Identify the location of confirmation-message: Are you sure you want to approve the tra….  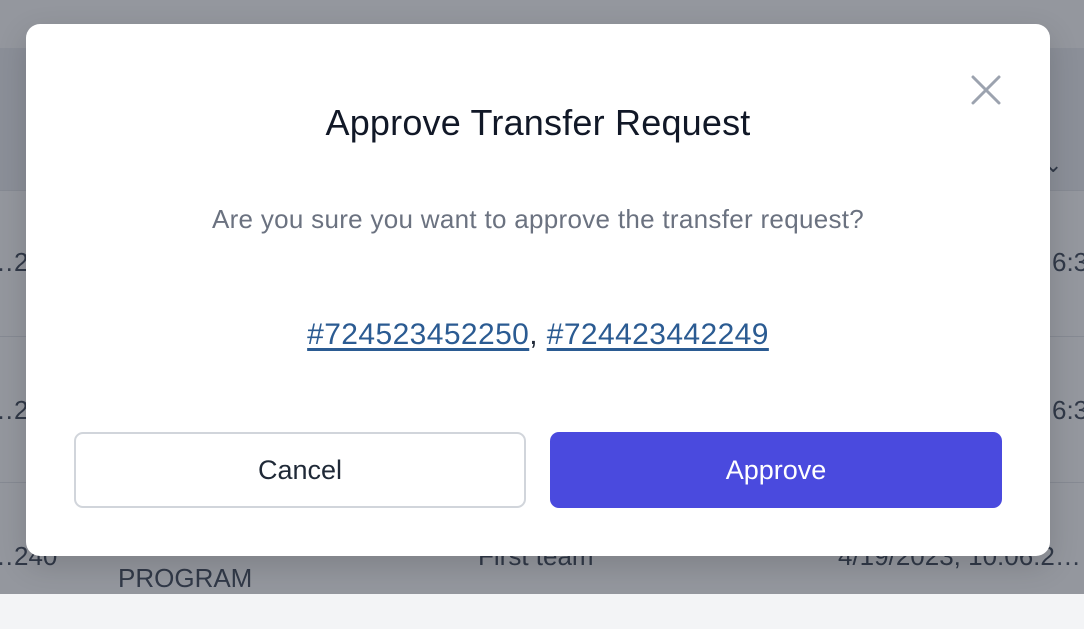
(538, 219).